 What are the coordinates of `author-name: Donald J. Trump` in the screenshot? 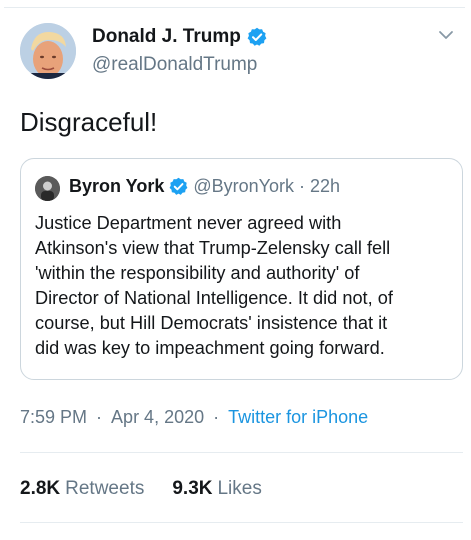 It's located at (166, 37).